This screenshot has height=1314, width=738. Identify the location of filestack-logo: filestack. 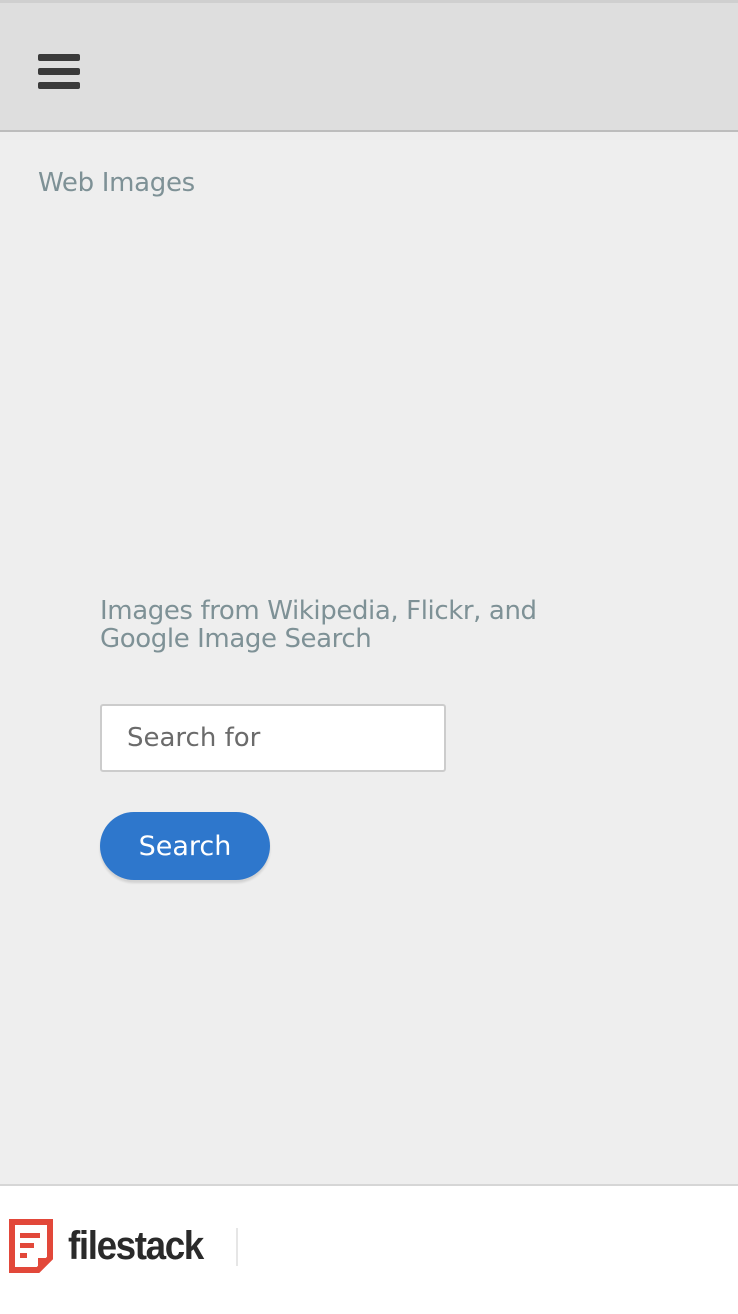
(111, 1246).